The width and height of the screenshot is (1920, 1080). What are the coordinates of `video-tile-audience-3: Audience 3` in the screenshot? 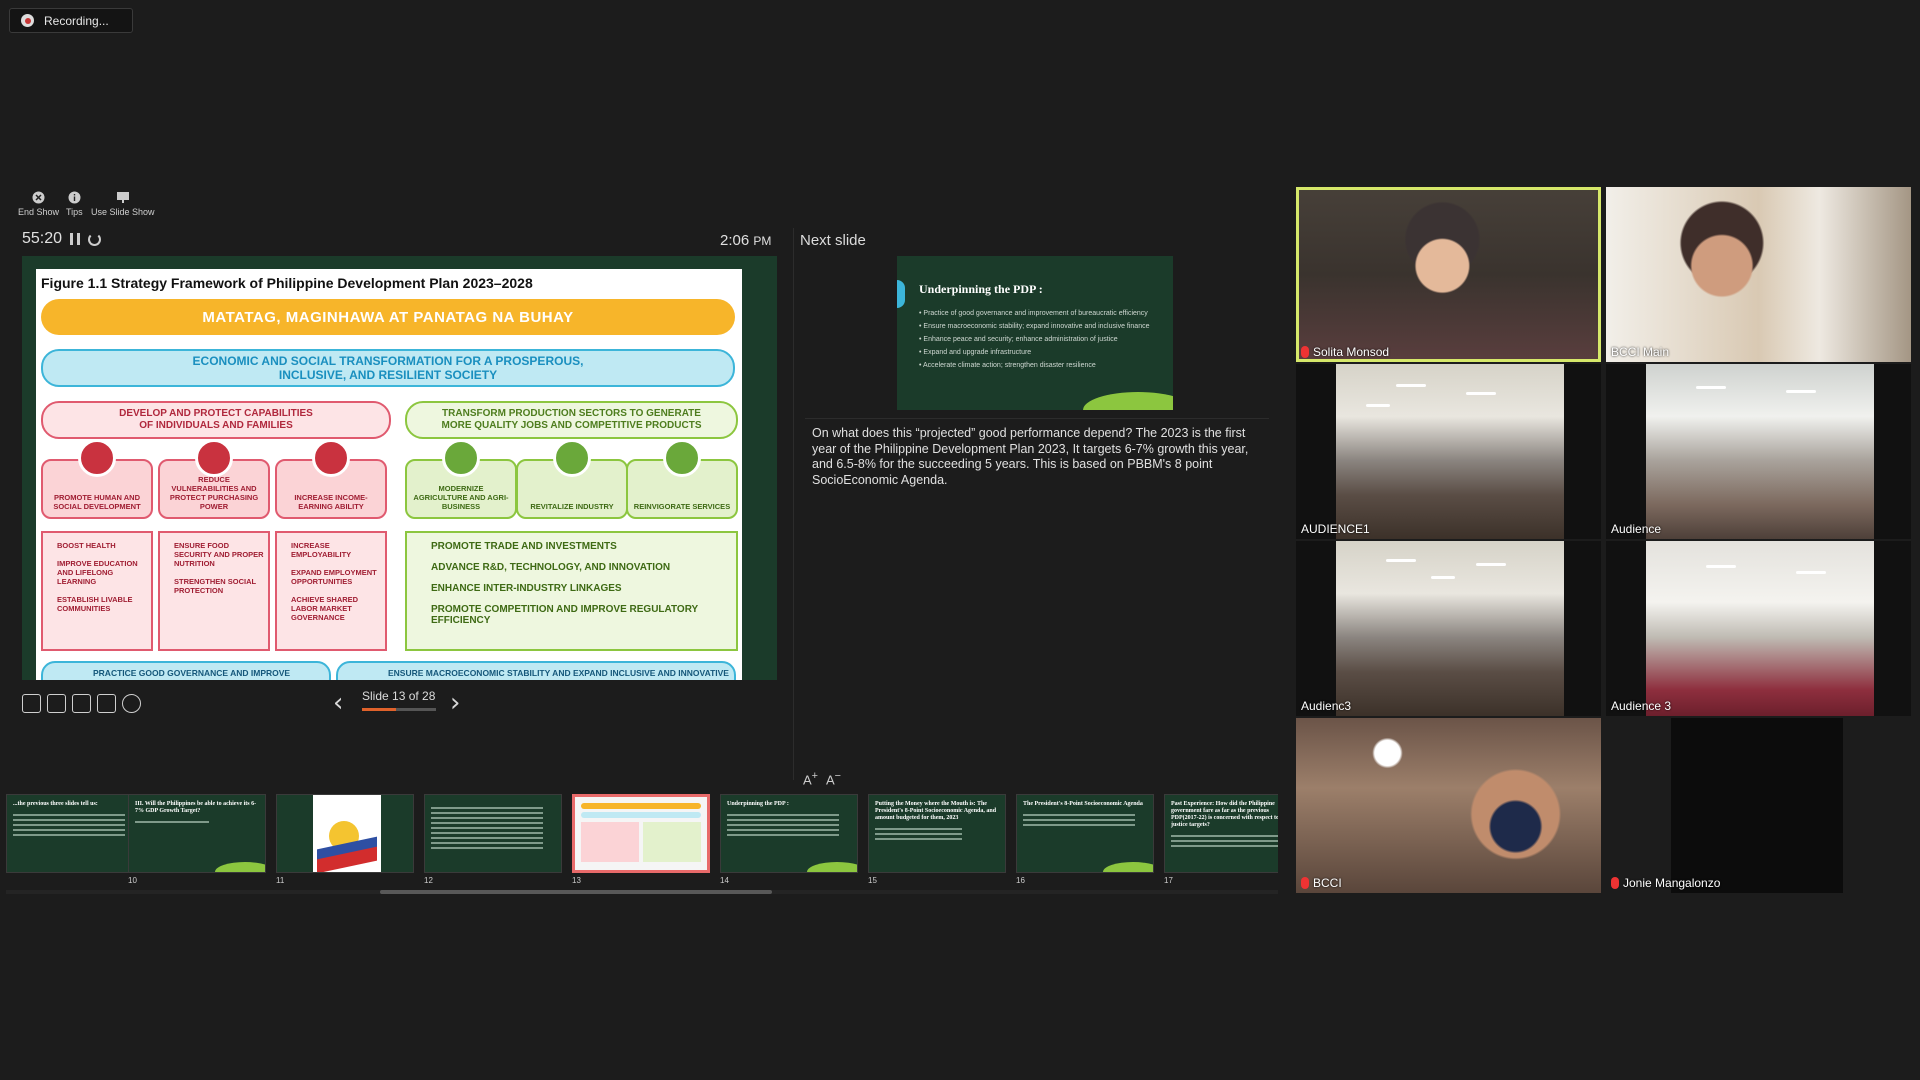 It's located at (1758, 628).